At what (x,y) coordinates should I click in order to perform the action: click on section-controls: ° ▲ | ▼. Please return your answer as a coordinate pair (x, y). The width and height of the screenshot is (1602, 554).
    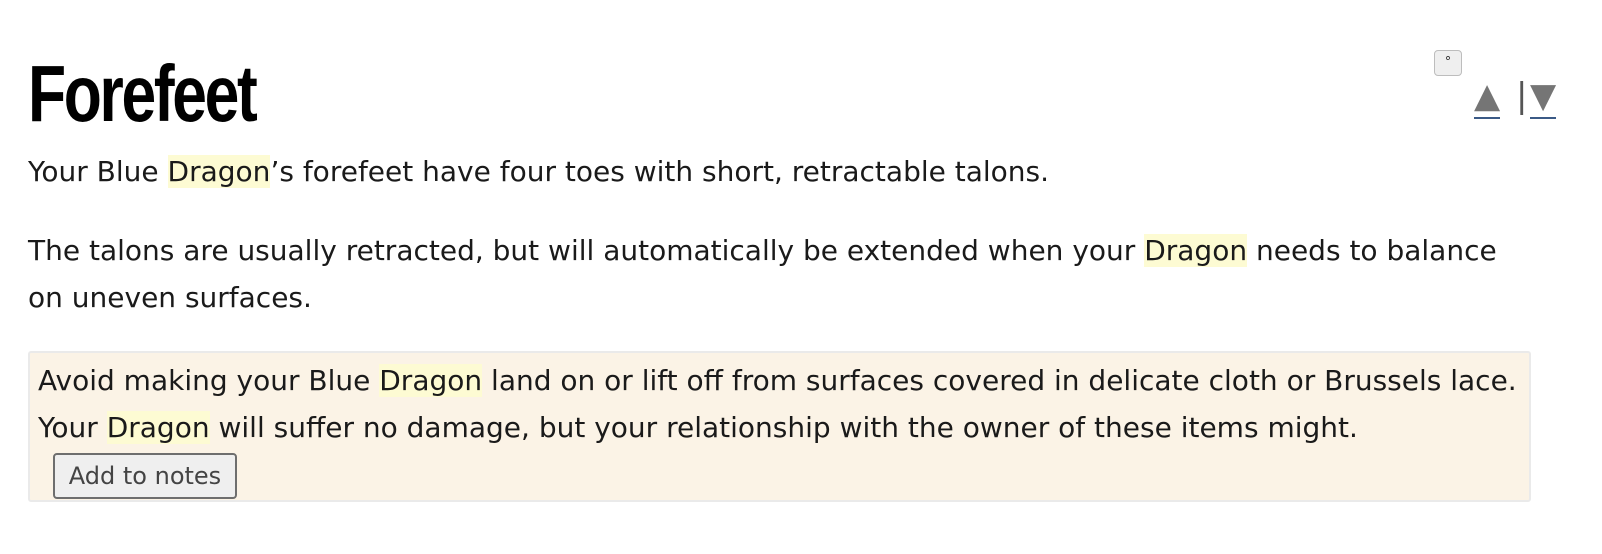
    Looking at the image, I should click on (1499, 86).